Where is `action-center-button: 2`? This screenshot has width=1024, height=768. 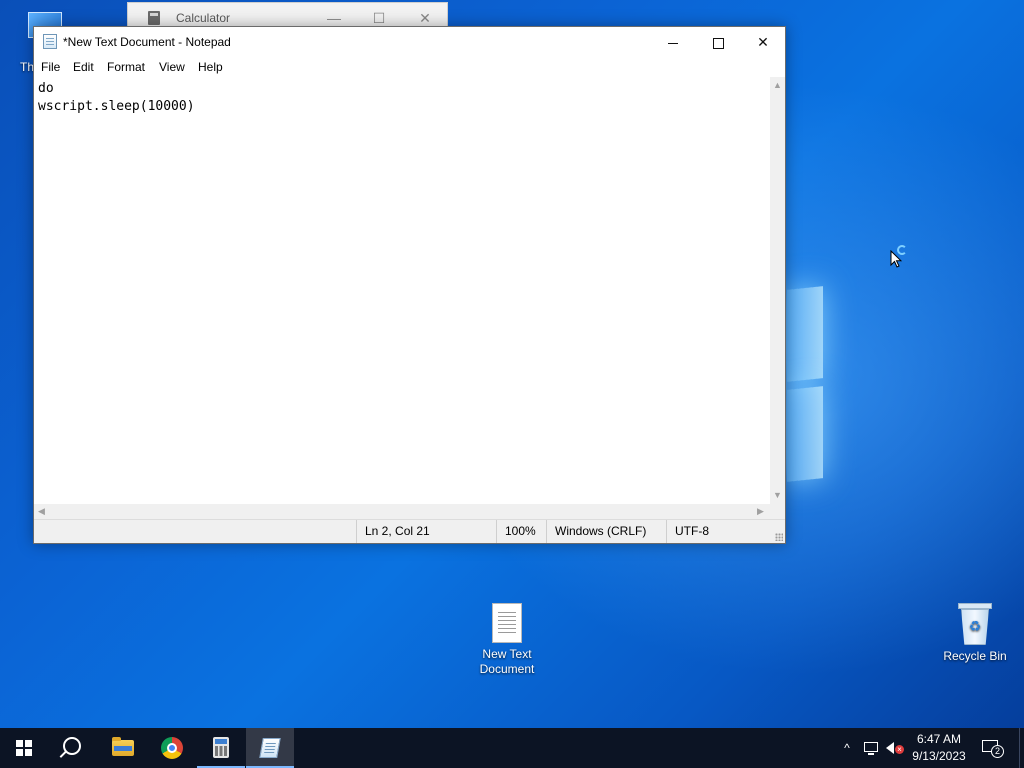 action-center-button: 2 is located at coordinates (993, 748).